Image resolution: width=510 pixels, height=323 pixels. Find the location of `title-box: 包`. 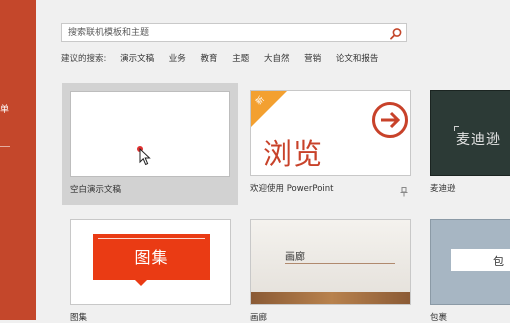

title-box: 包 is located at coordinates (480, 260).